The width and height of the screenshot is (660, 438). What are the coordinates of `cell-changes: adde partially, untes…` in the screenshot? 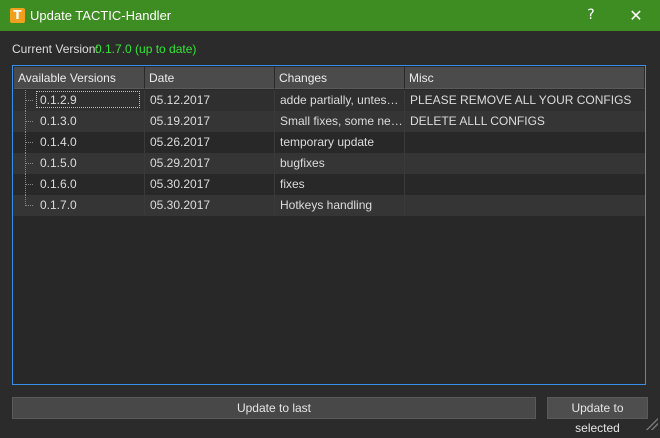 It's located at (339, 100).